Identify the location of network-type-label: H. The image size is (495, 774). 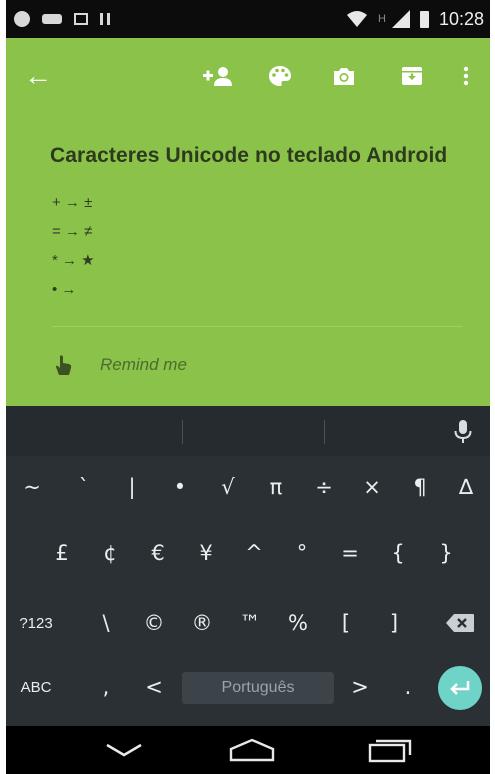
(382, 19).